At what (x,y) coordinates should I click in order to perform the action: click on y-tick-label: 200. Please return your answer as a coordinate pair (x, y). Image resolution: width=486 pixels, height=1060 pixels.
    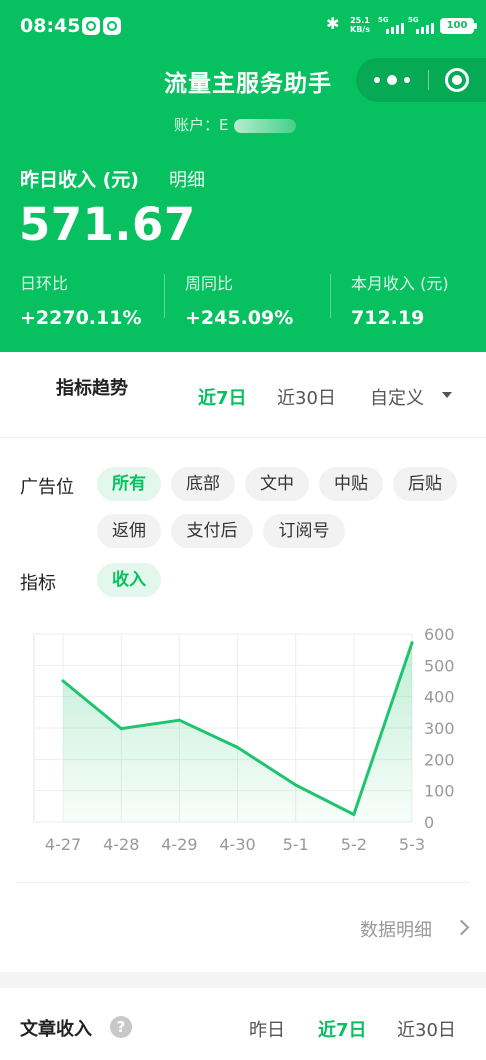
    Looking at the image, I should click on (439, 759).